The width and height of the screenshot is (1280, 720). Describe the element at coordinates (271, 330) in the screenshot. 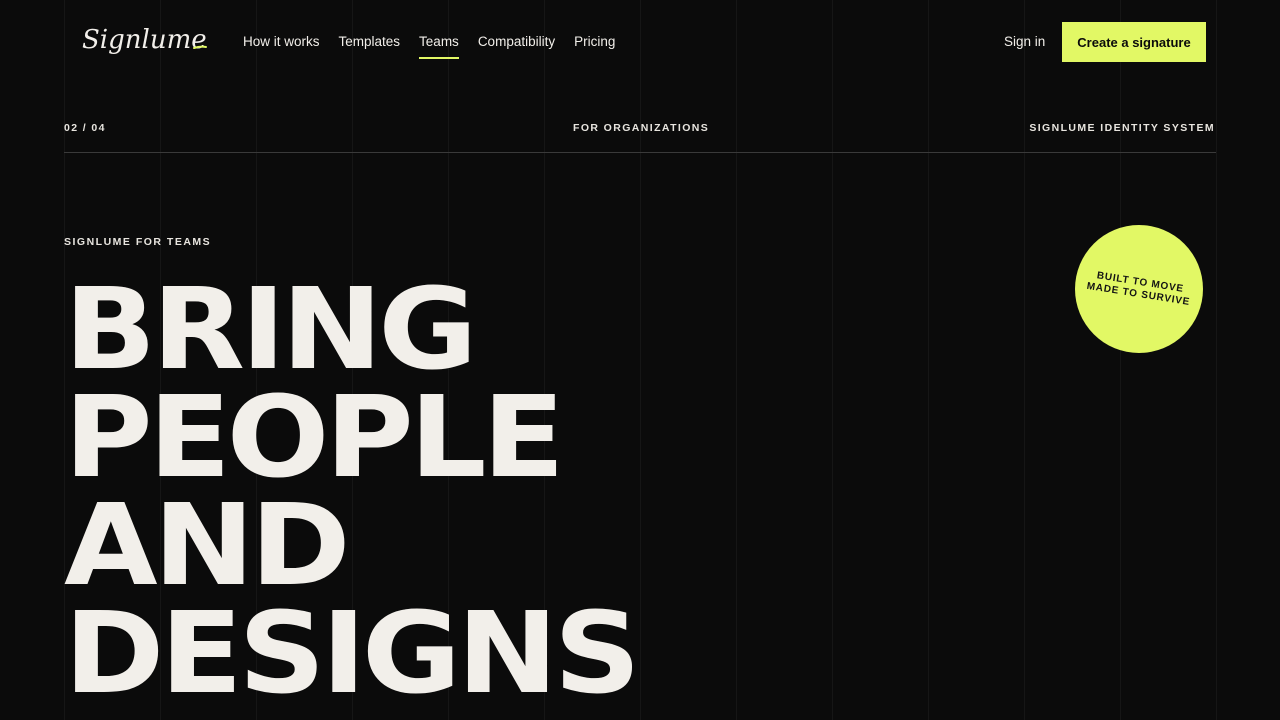

I see `headline-line: BRING` at that location.